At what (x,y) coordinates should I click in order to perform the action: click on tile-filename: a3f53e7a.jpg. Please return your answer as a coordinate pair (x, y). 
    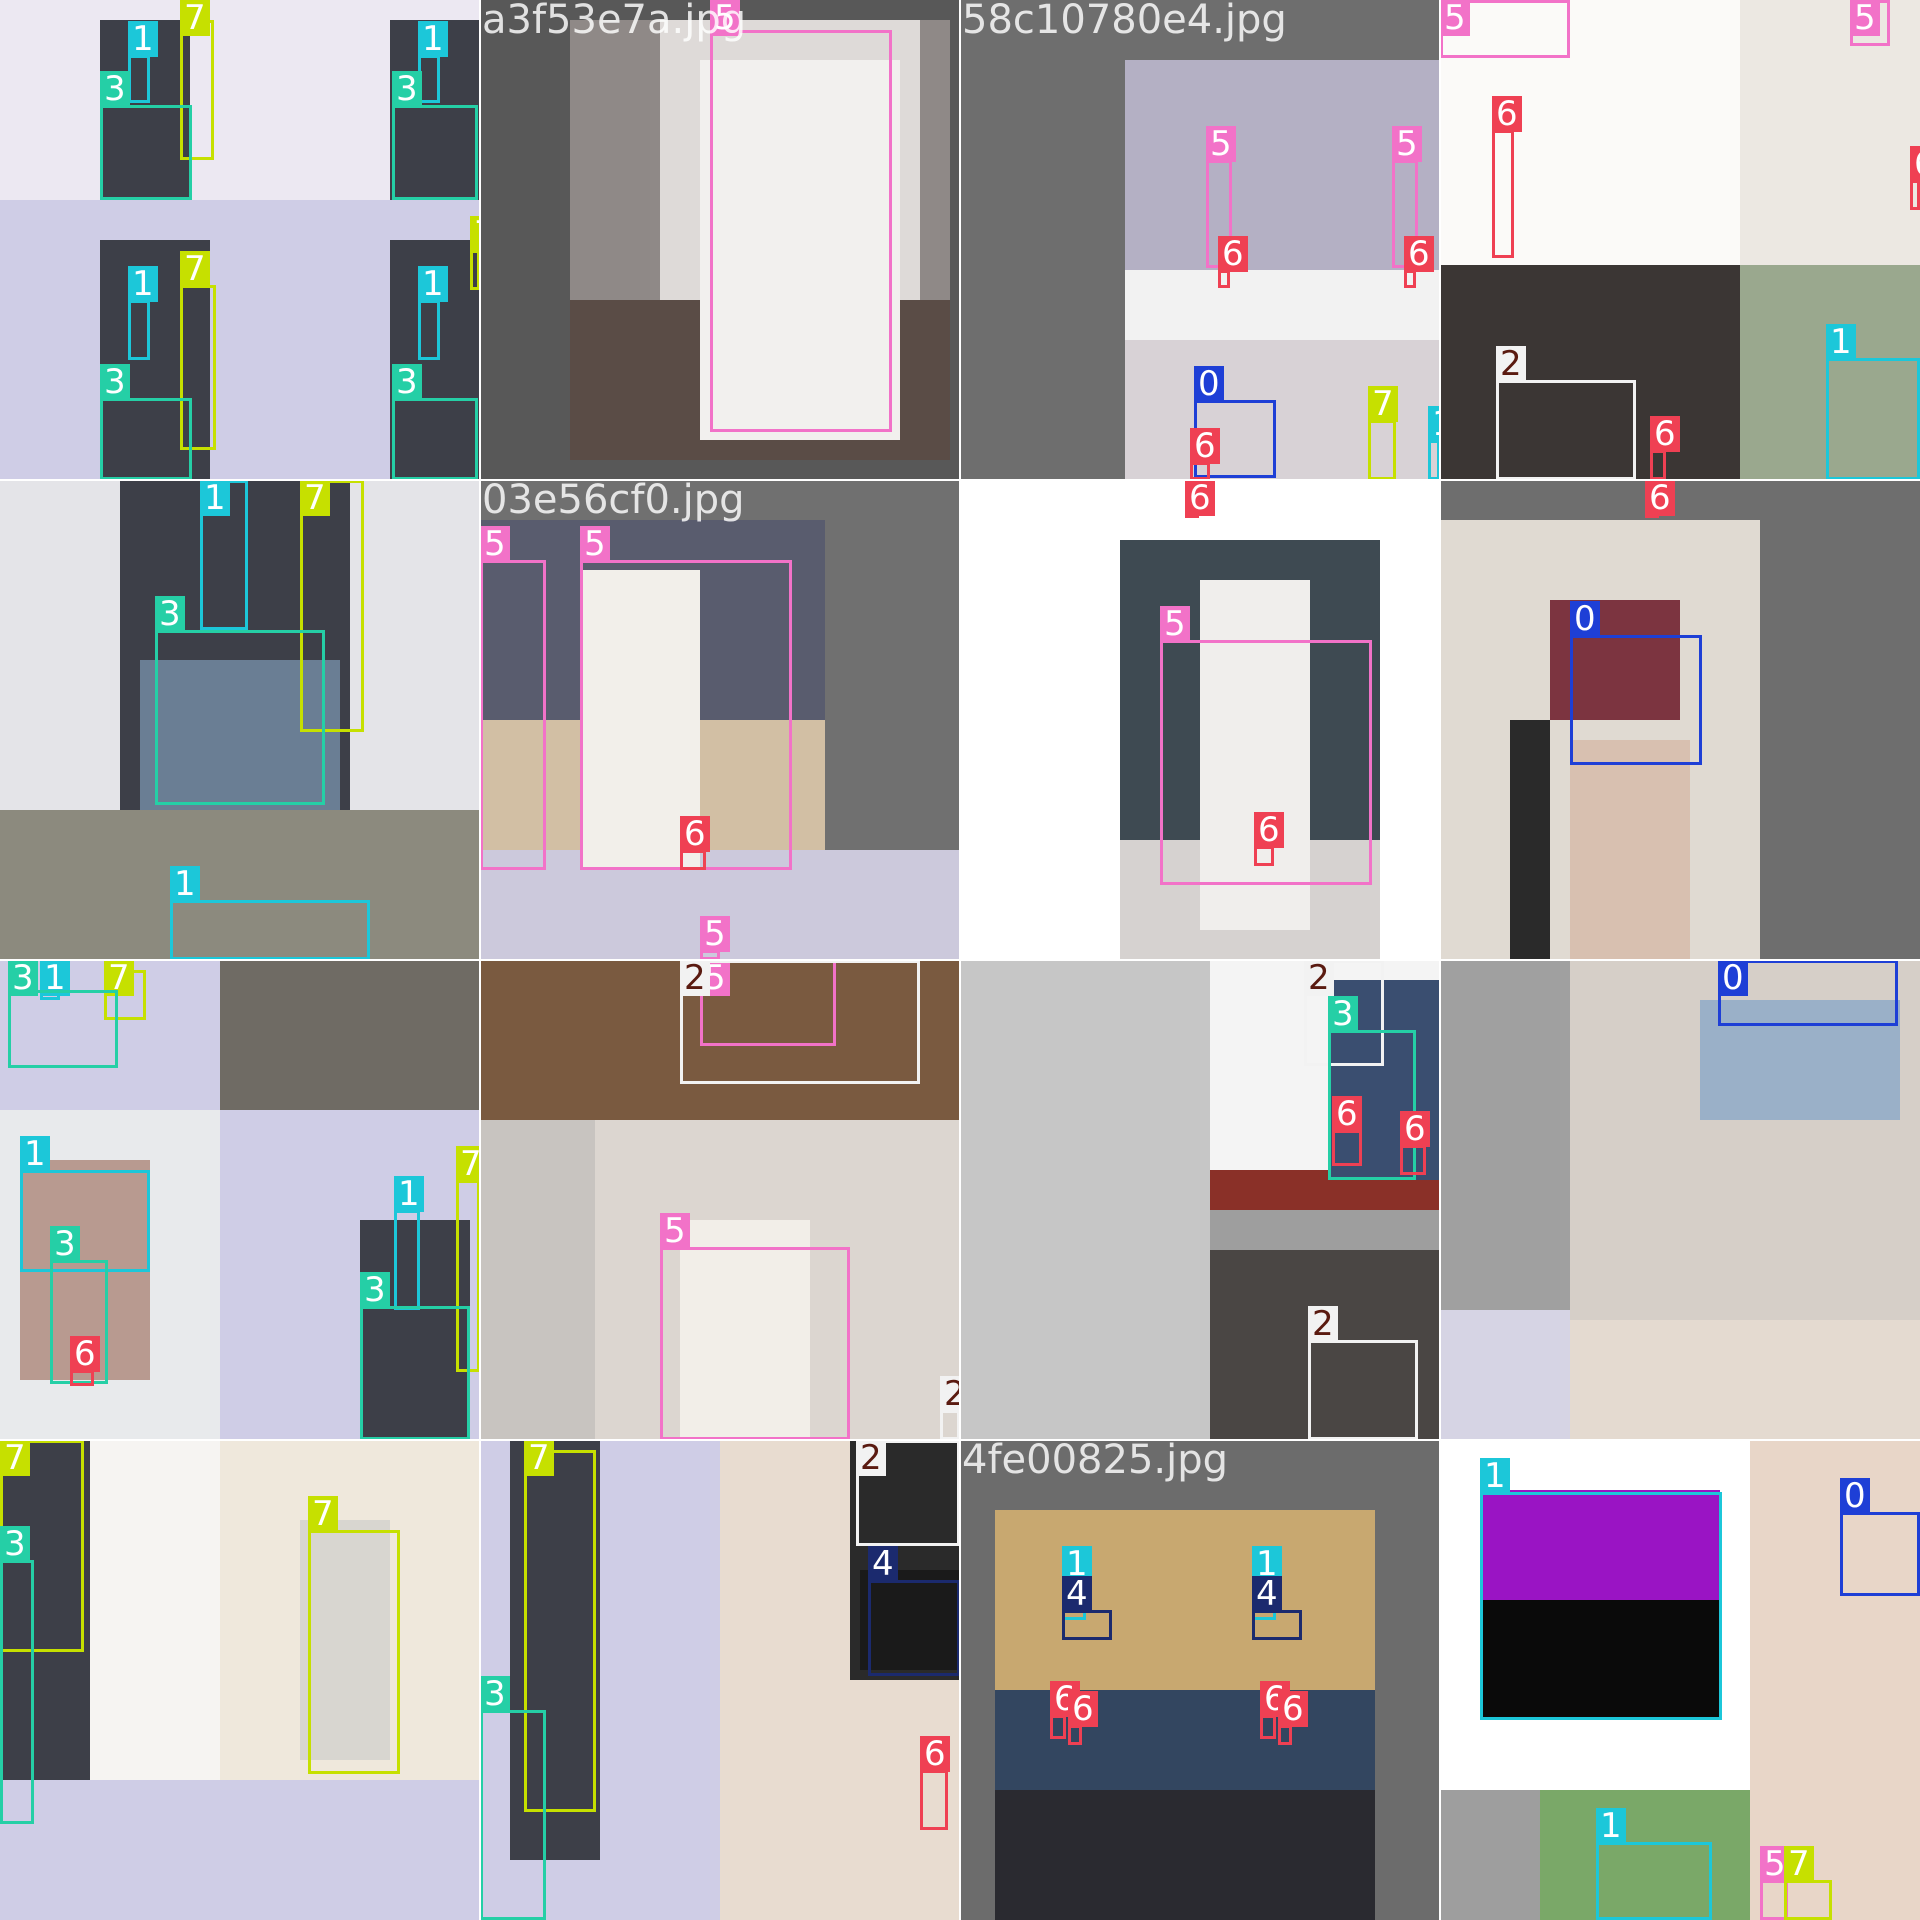
    Looking at the image, I should click on (614, 21).